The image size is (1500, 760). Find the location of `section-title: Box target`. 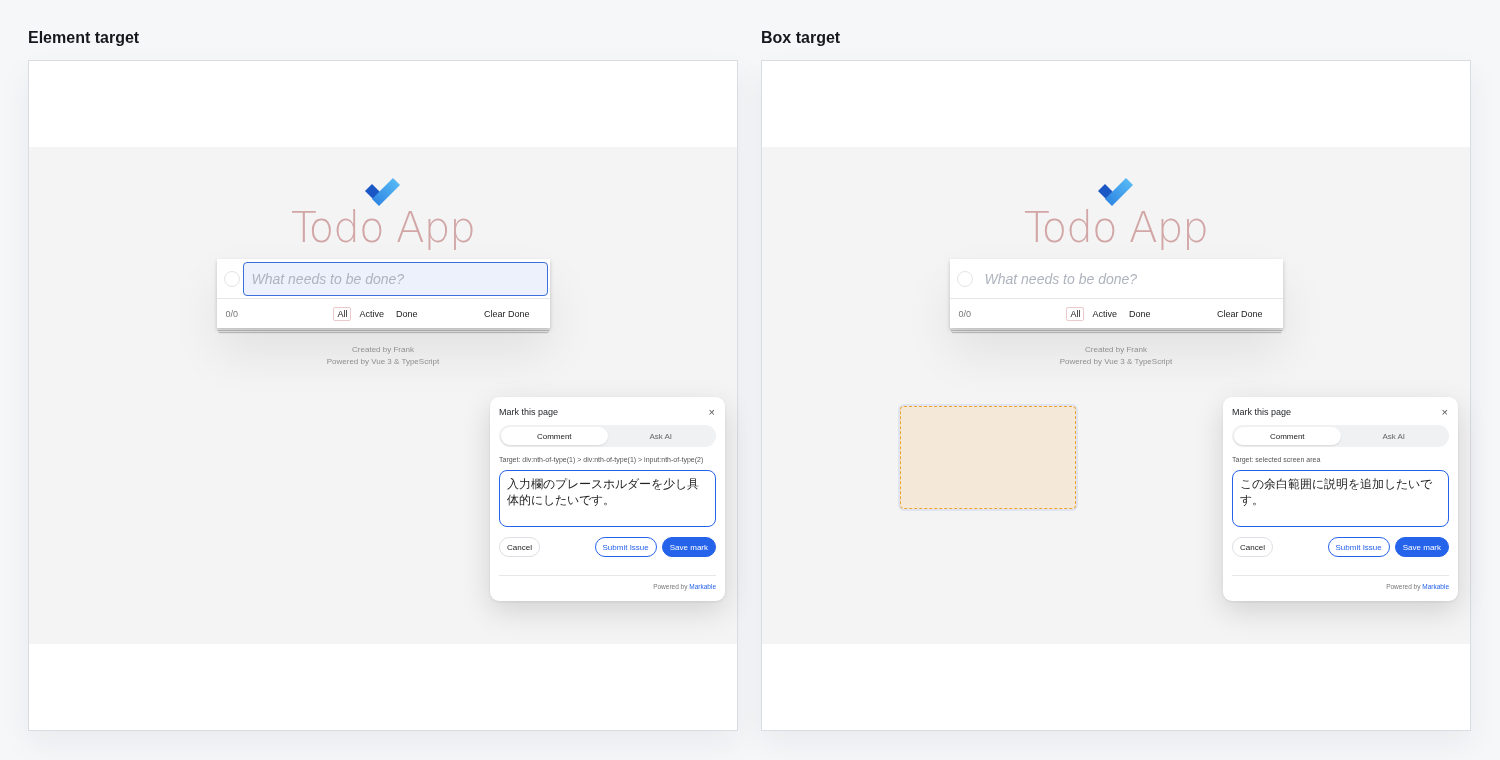

section-title: Box target is located at coordinates (801, 38).